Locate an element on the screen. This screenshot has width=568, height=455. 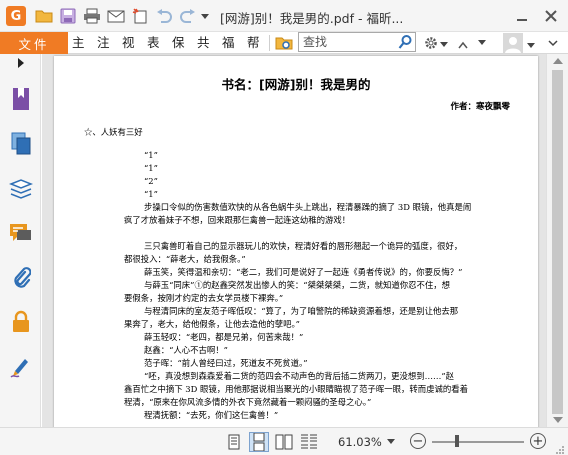
text-line: 范子晖：“前人曾经曰过，死道友不死贫道。” is located at coordinates (226, 363).